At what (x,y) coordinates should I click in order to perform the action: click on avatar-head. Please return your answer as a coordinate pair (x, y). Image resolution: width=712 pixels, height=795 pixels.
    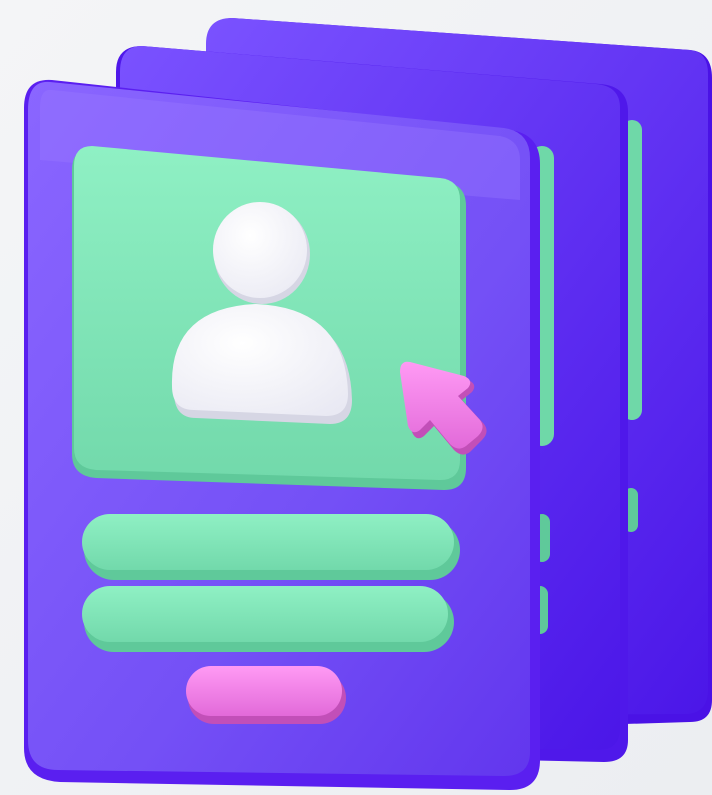
    Looking at the image, I should click on (260, 250).